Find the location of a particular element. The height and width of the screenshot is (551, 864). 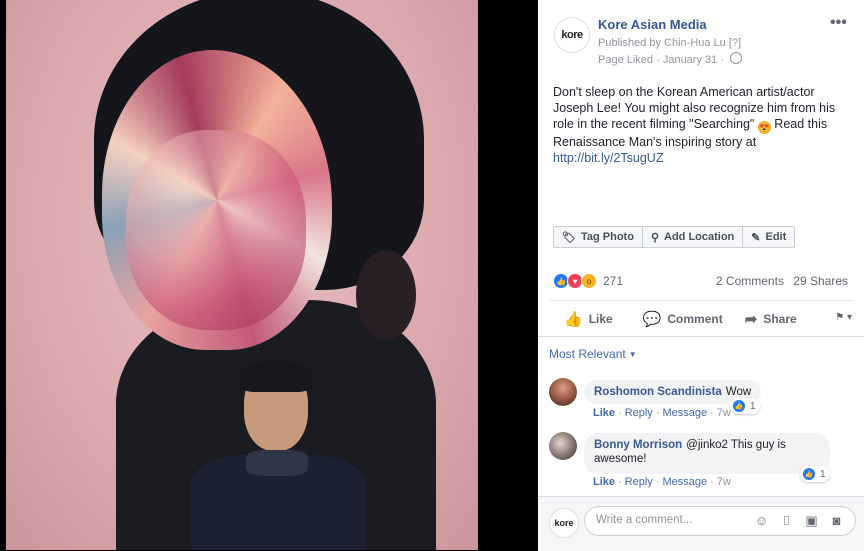

like-button: 👍 Like is located at coordinates (588, 318).